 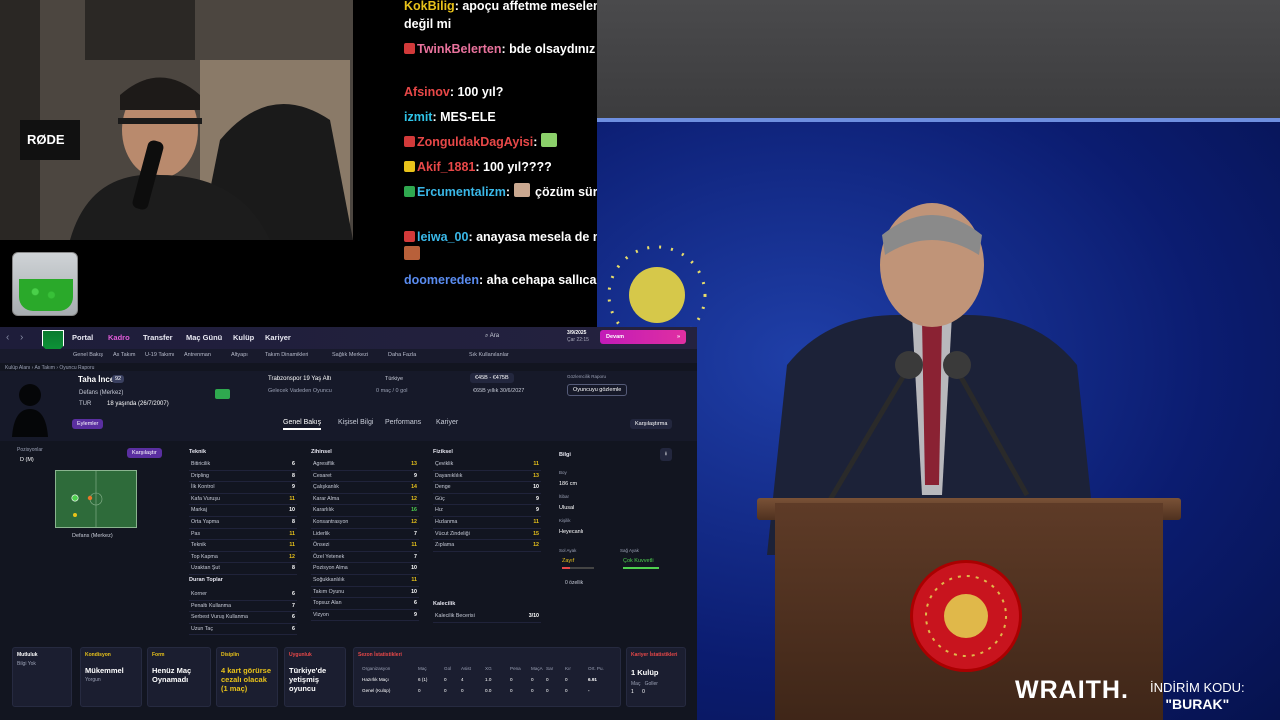 I want to click on attribute-name: Uzaktan Şut, so click(x=205, y=568).